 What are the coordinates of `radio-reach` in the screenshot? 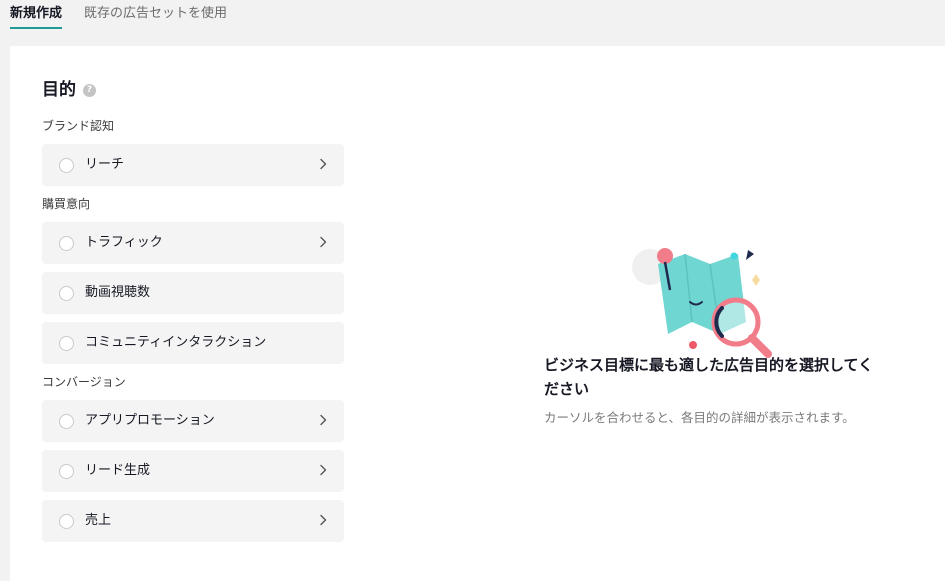 It's located at (66, 165).